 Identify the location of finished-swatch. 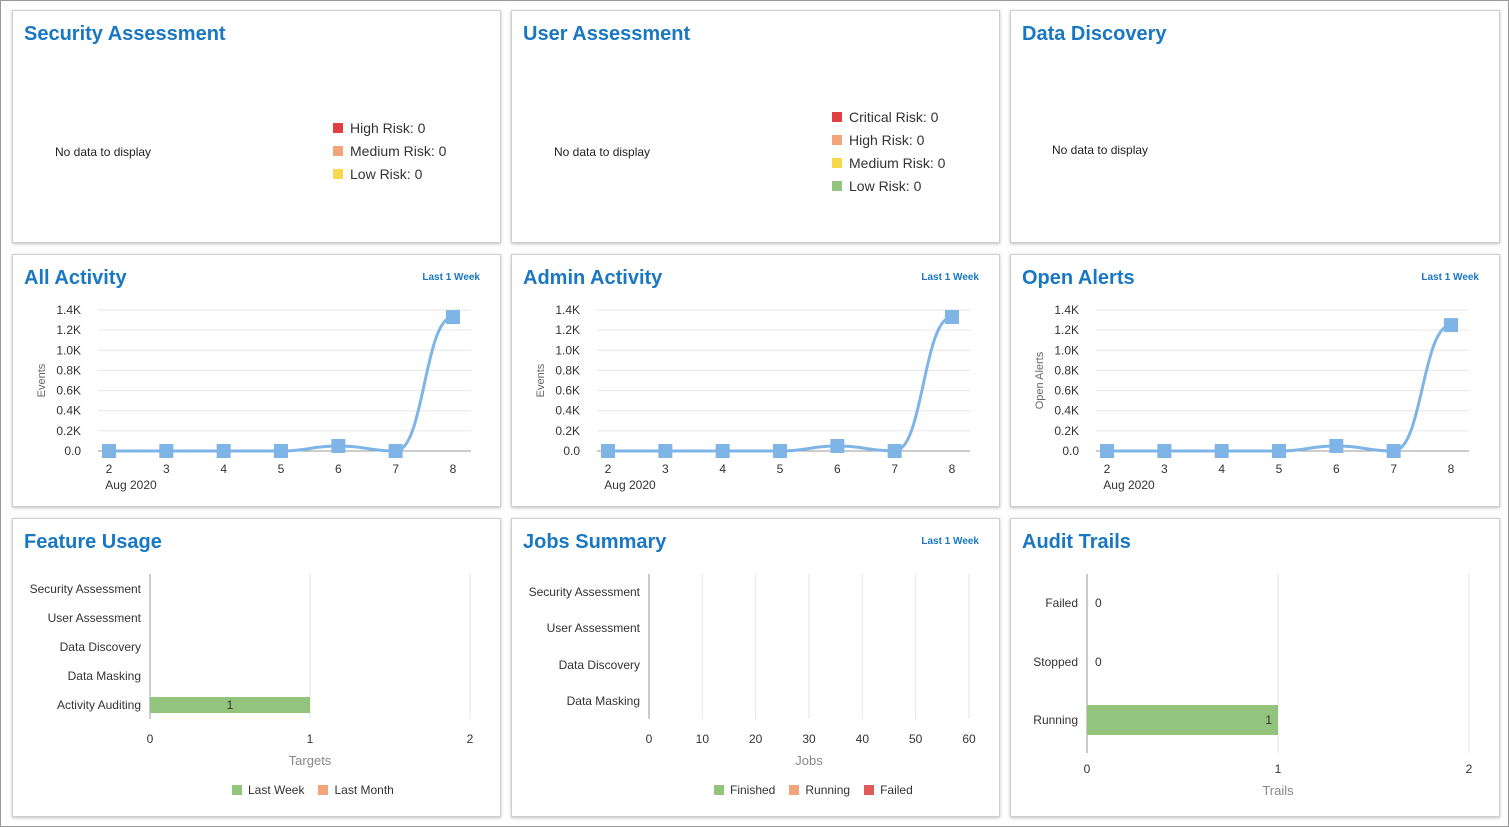
(719, 790).